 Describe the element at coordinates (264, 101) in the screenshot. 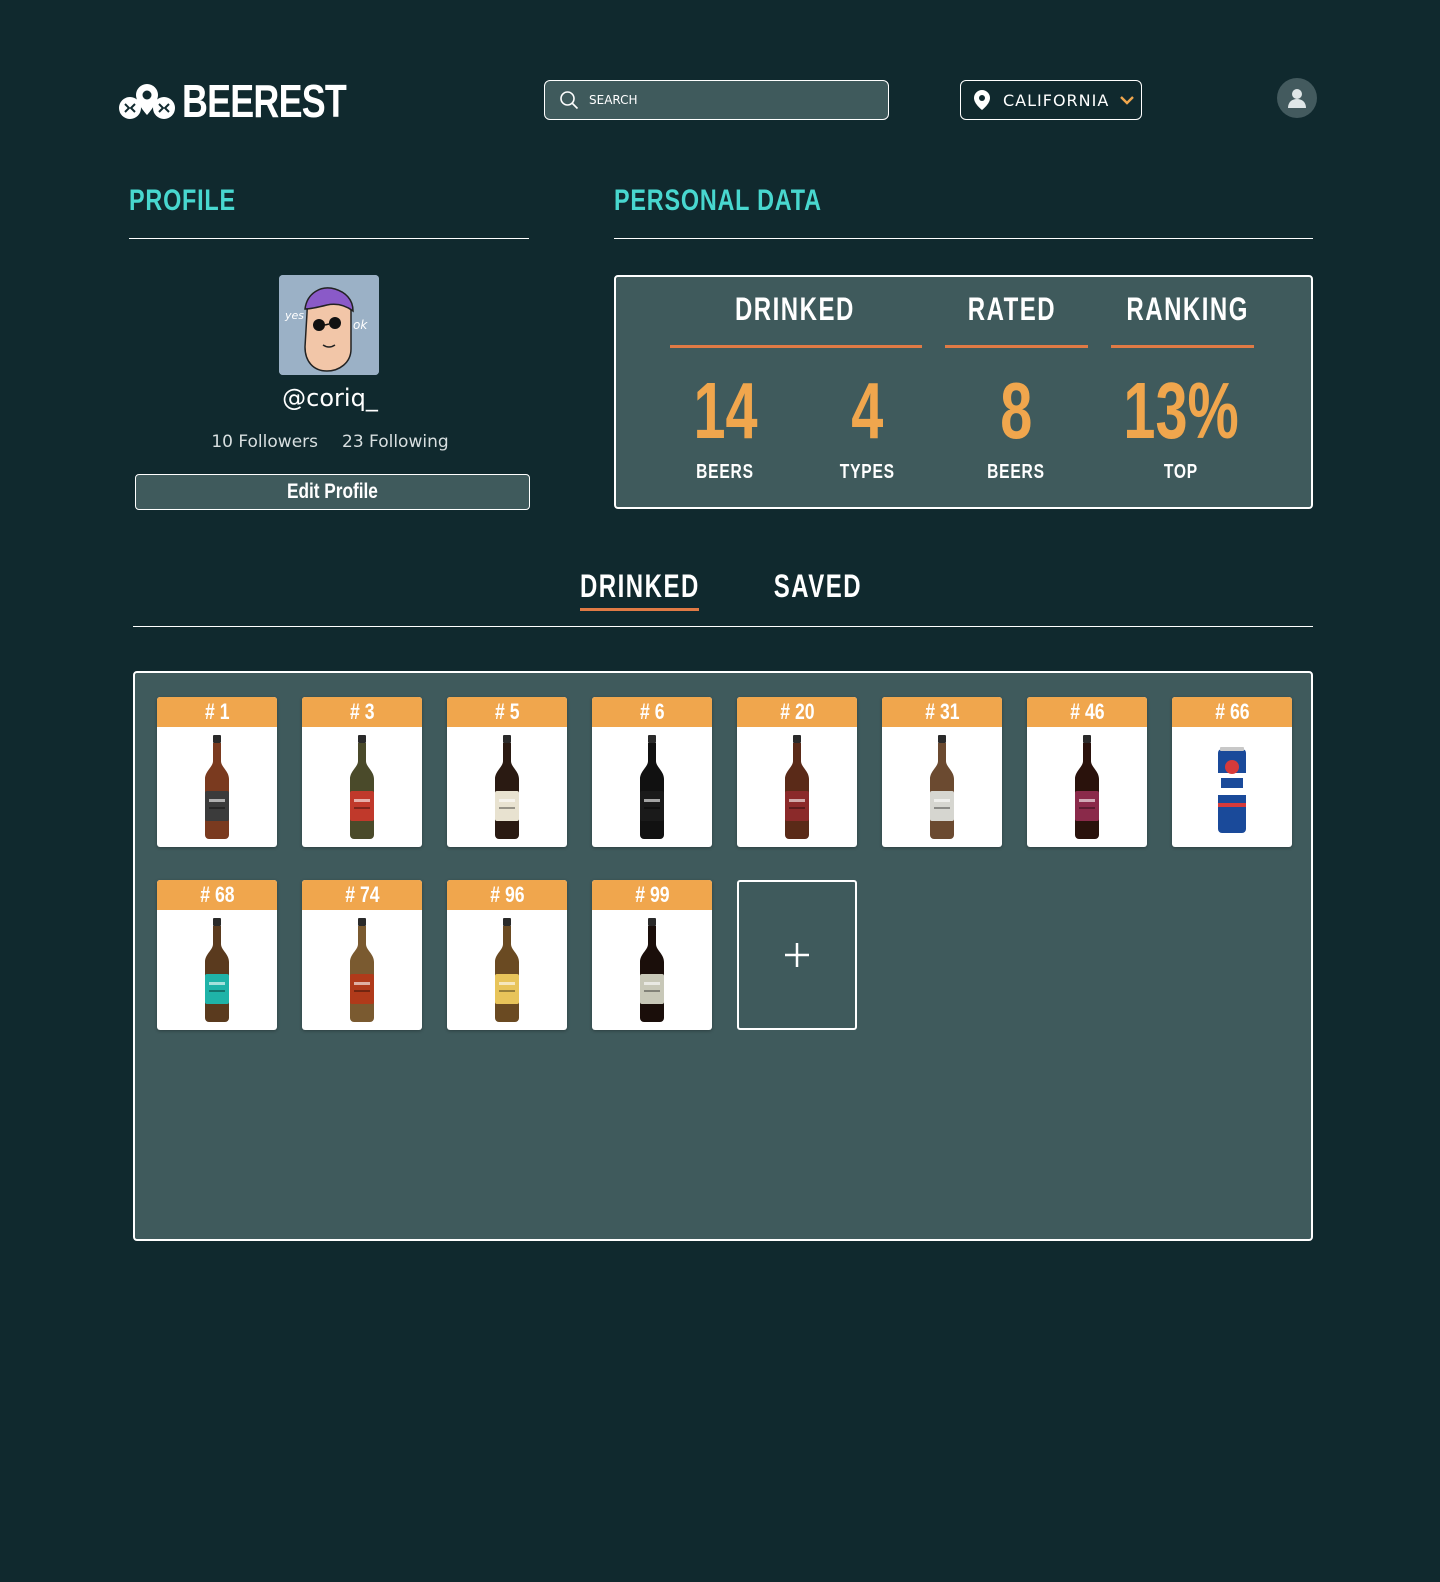

I see `logo-text: BEEREST` at that location.